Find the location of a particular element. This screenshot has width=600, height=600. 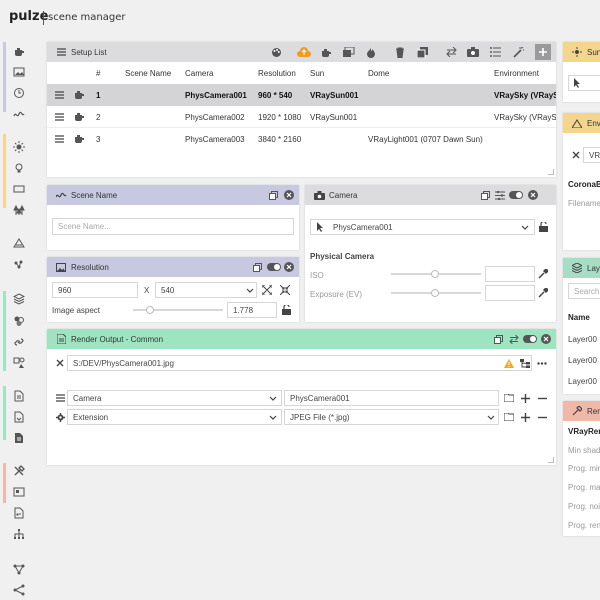

lamps-icon is located at coordinates (19, 210).